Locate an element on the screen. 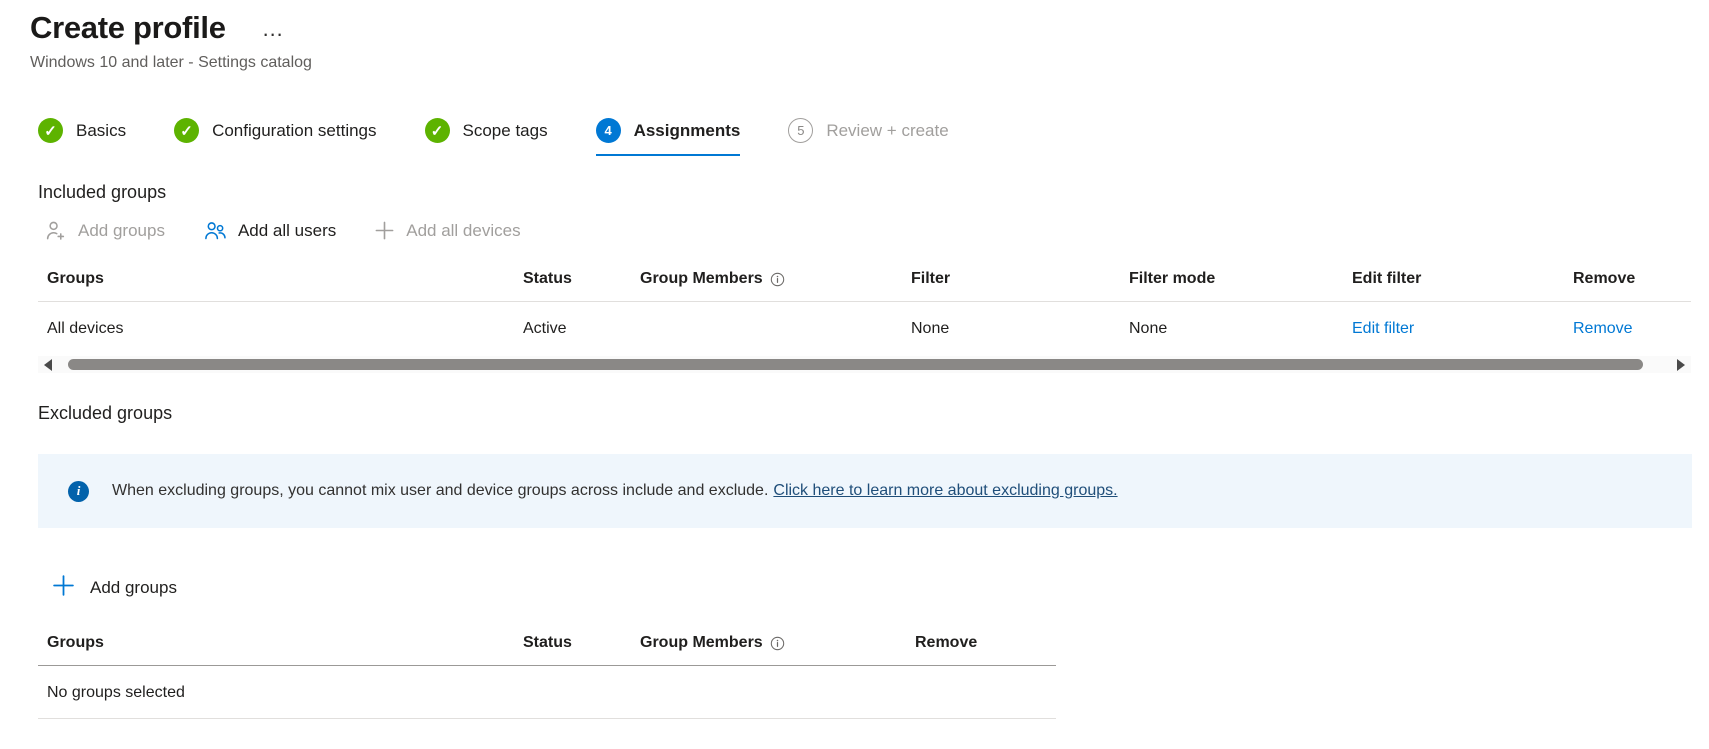  step-label: Configuration settings is located at coordinates (294, 130).